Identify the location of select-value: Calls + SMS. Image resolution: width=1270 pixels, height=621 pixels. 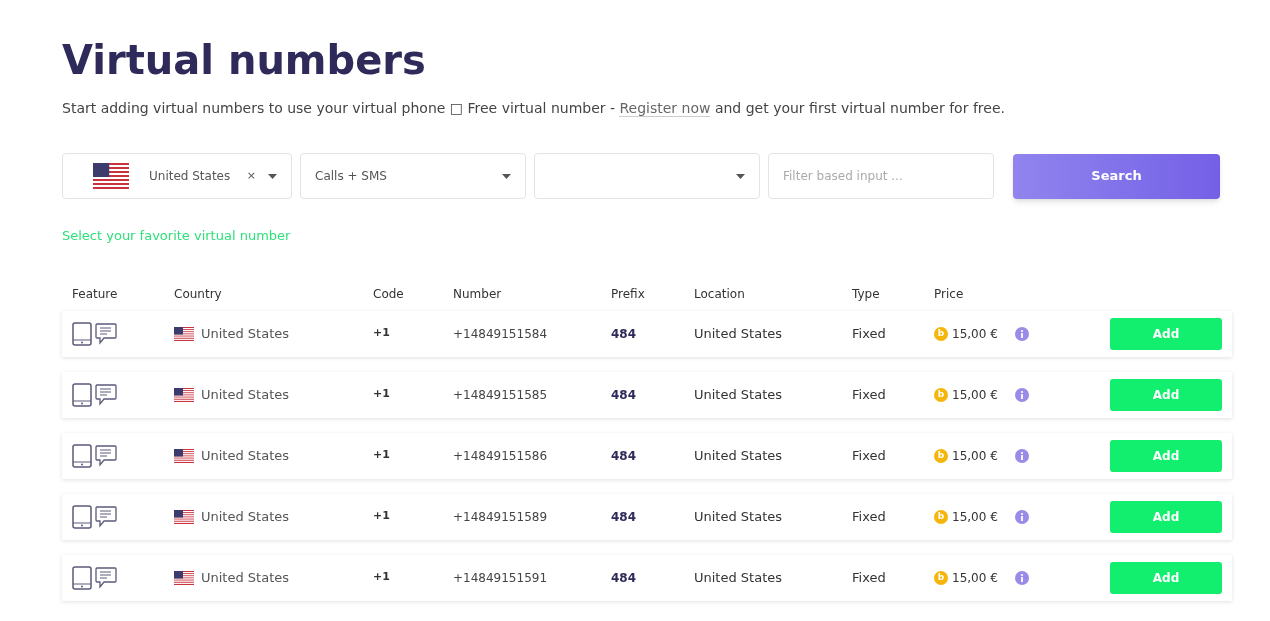
(351, 176).